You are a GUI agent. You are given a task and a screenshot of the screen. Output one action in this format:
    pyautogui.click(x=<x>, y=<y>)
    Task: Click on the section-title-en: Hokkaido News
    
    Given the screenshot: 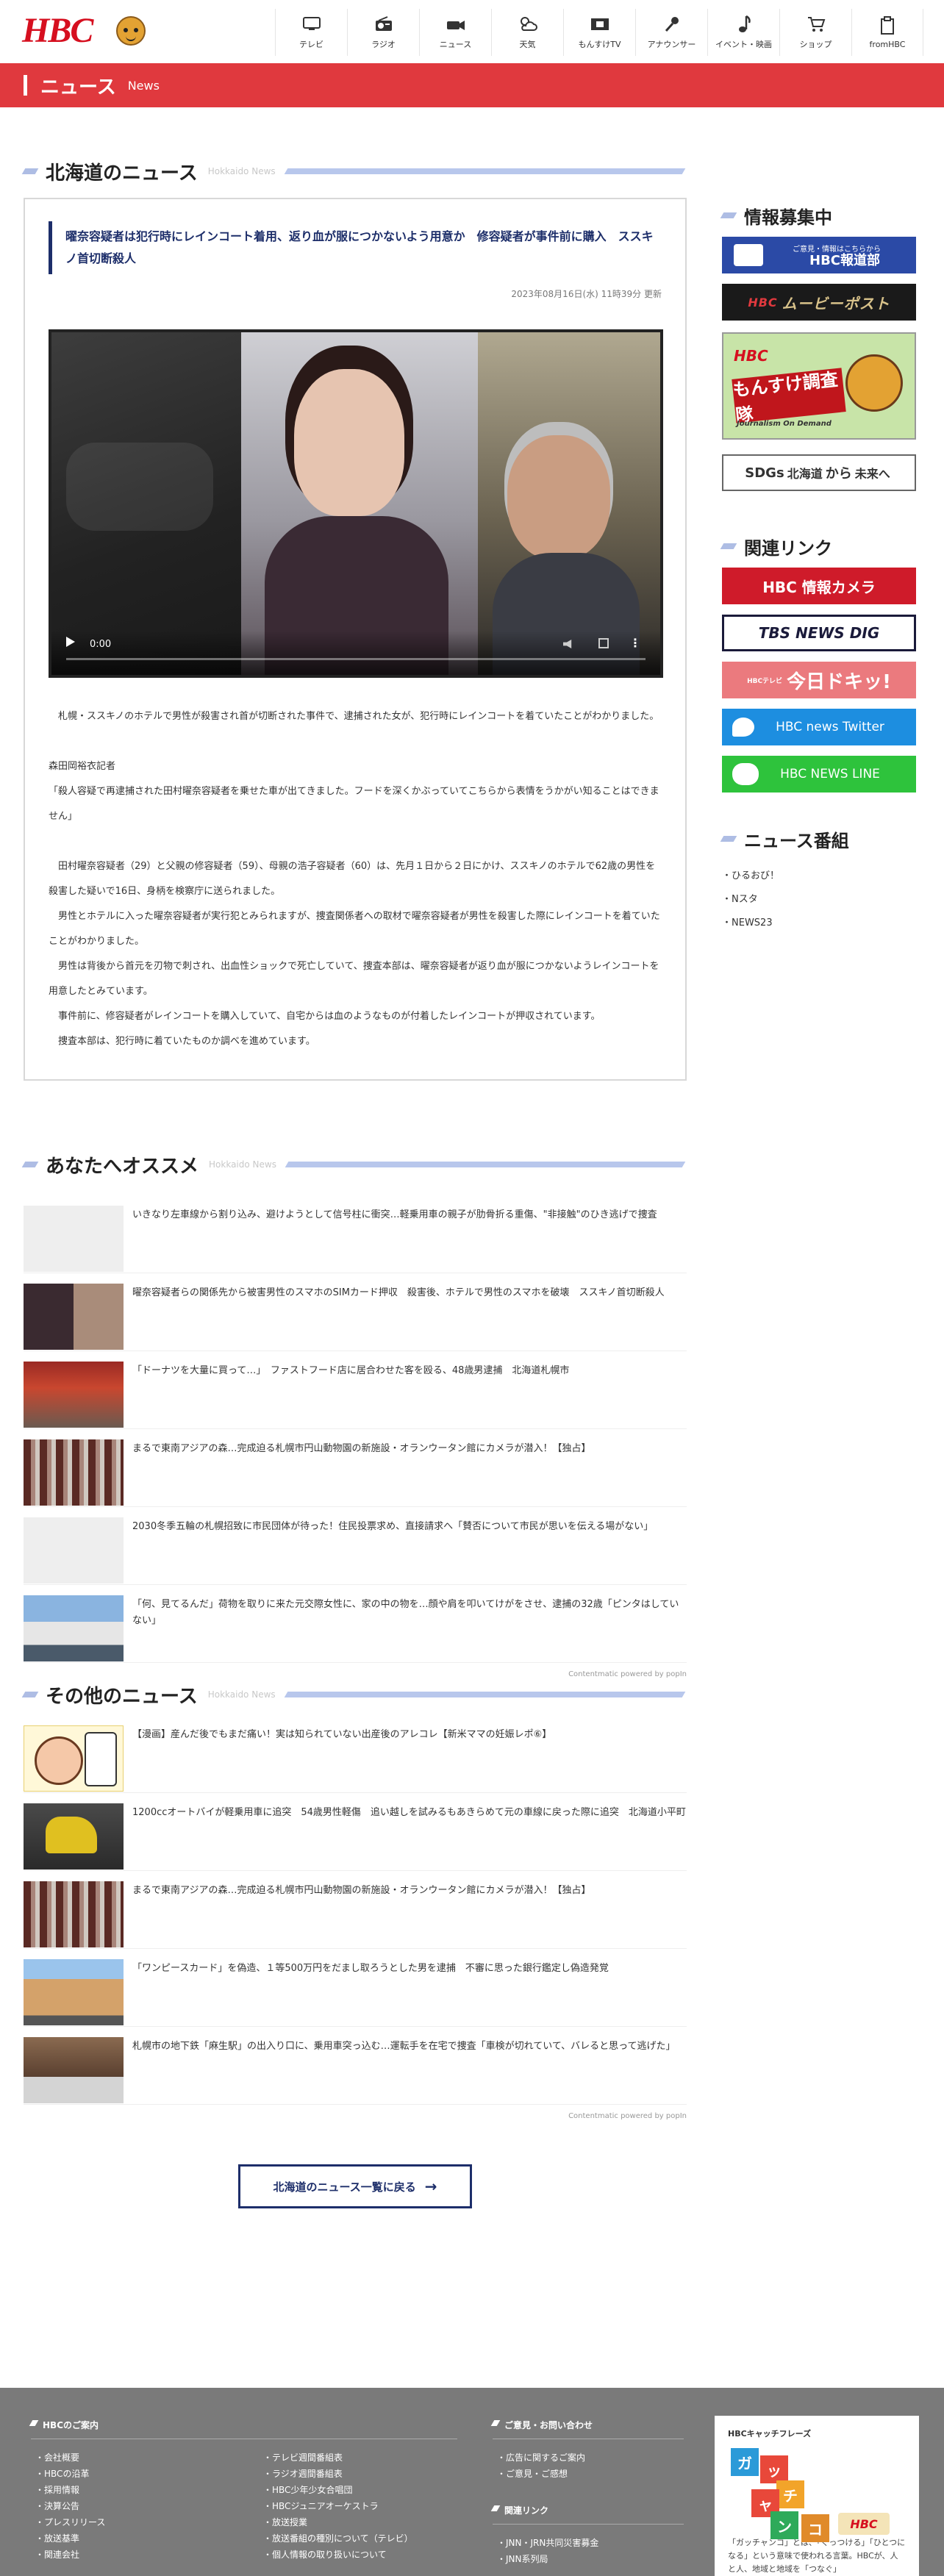 What is the action you would take?
    pyautogui.click(x=241, y=1694)
    